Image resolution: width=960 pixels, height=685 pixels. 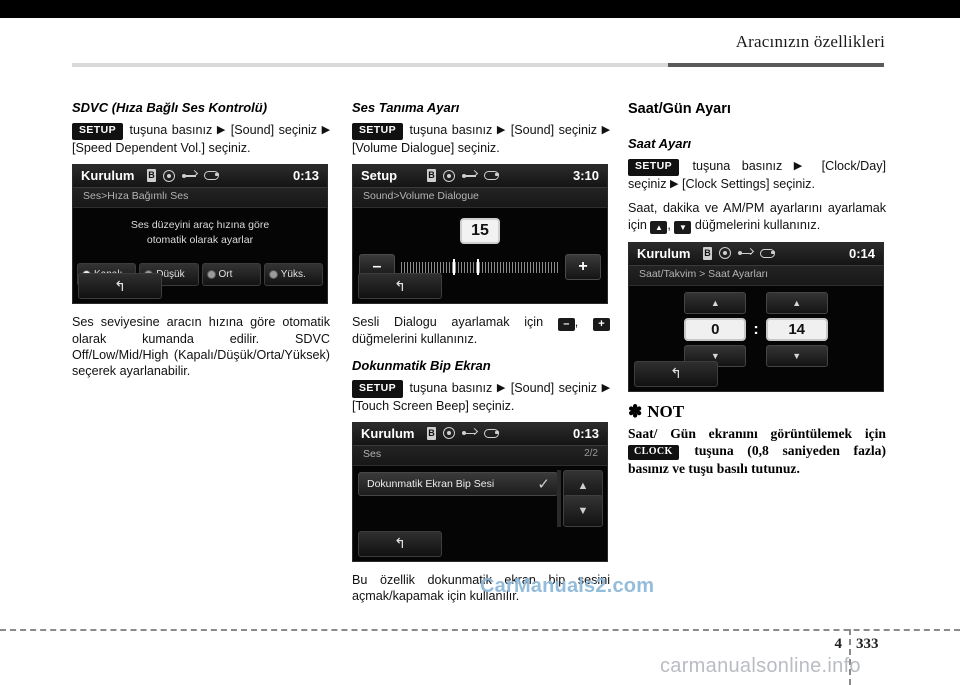 What do you see at coordinates (796, 329) in the screenshot?
I see `minute-value: 14` at bounding box center [796, 329].